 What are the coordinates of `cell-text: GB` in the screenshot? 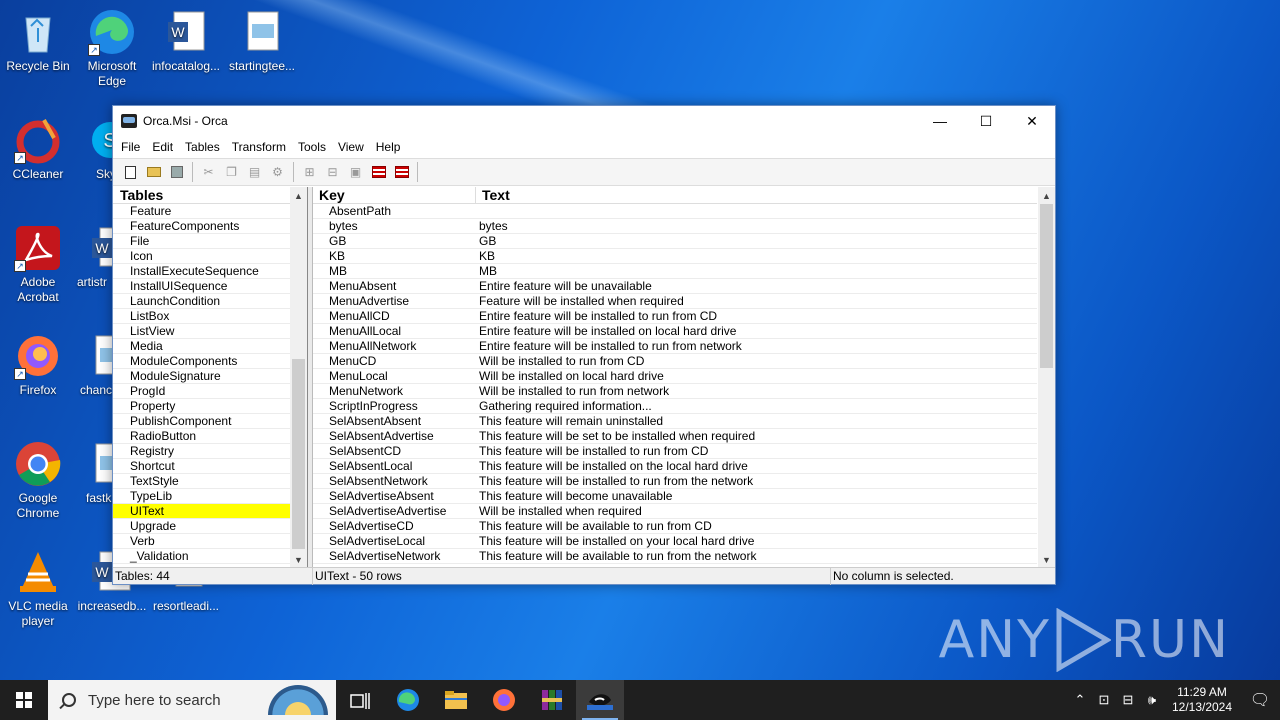 It's located at (756, 241).